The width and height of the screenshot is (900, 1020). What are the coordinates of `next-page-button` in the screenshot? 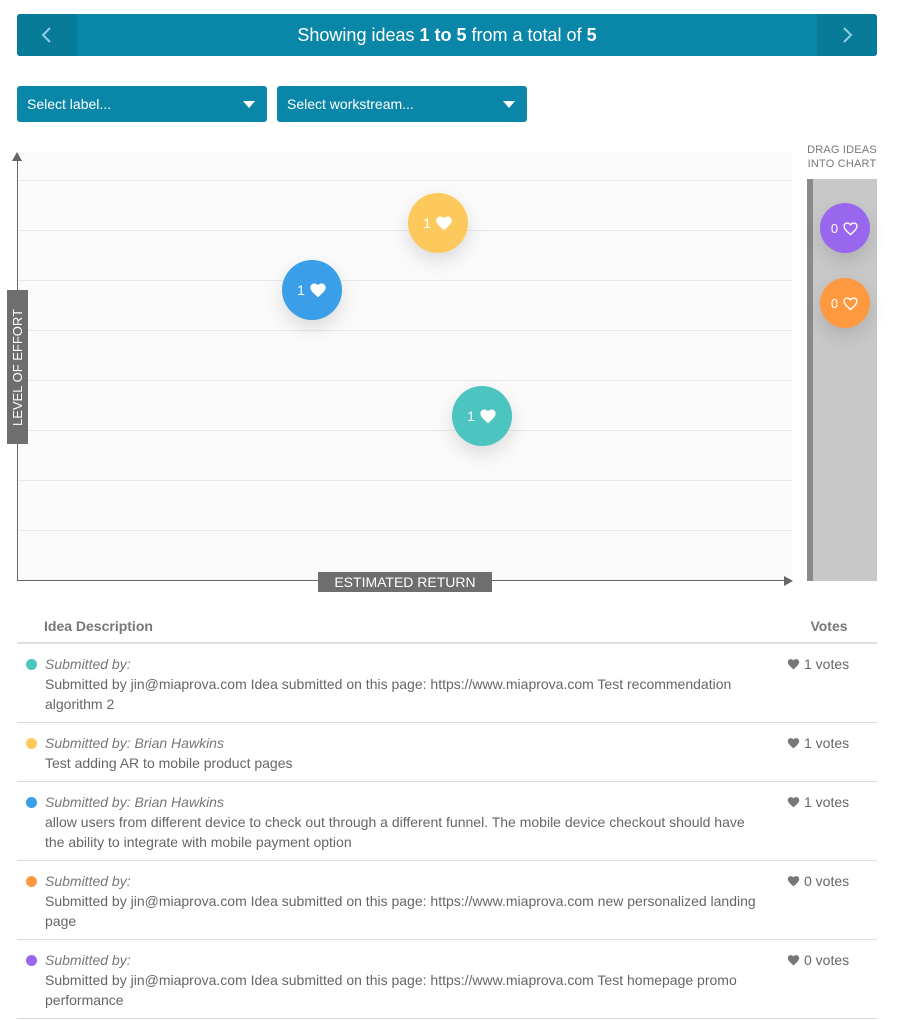 It's located at (847, 35).